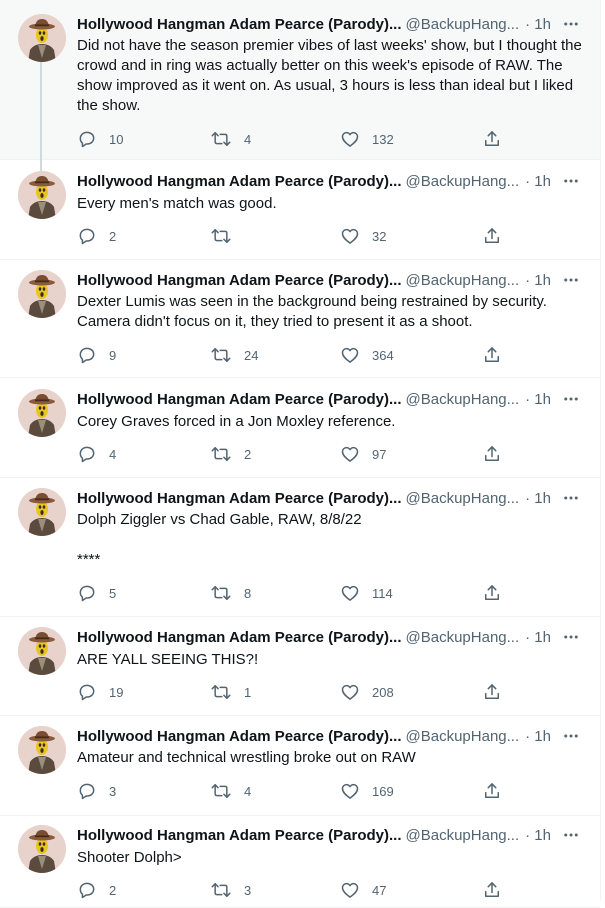 The height and width of the screenshot is (908, 605). What do you see at coordinates (100, 692) in the screenshot?
I see `reply-button: 19` at bounding box center [100, 692].